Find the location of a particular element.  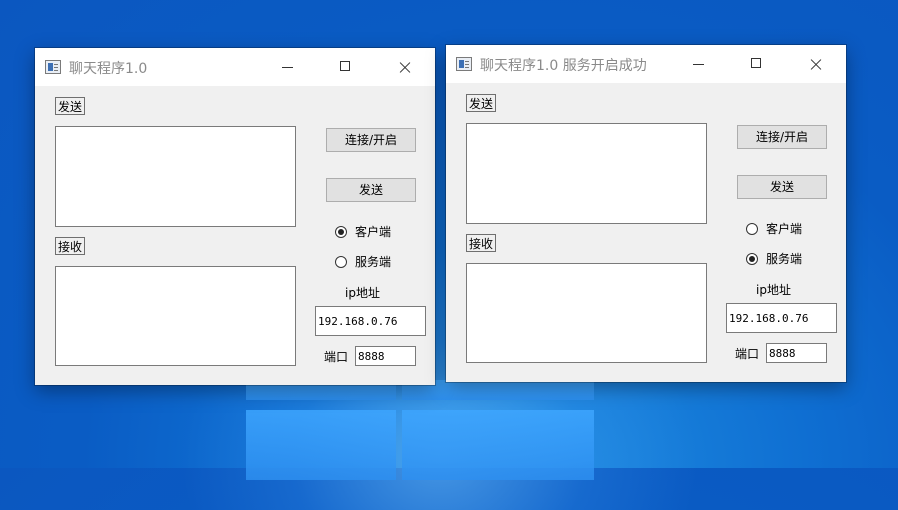

logo-pane-bottom-right is located at coordinates (498, 445).